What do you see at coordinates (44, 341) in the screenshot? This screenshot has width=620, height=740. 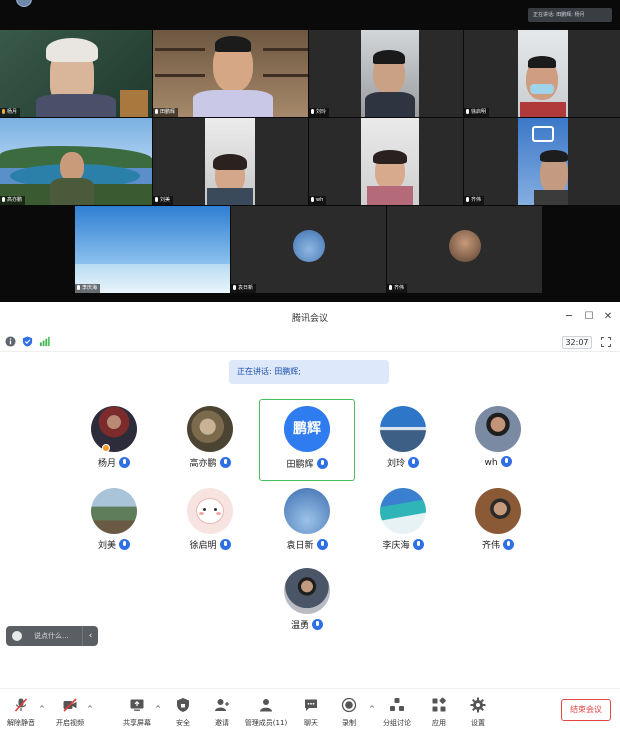 I see `signal-strength-icon` at bounding box center [44, 341].